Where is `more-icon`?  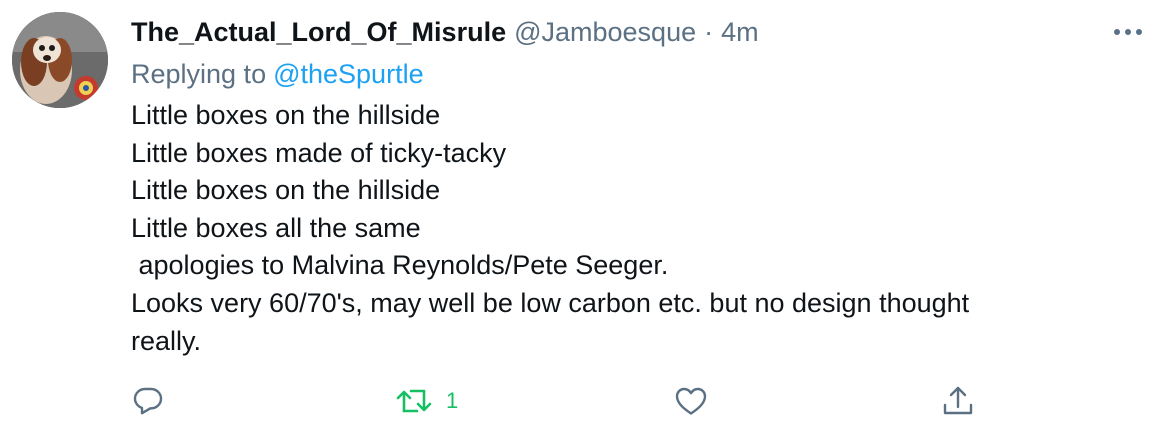
more-icon is located at coordinates (1128, 32).